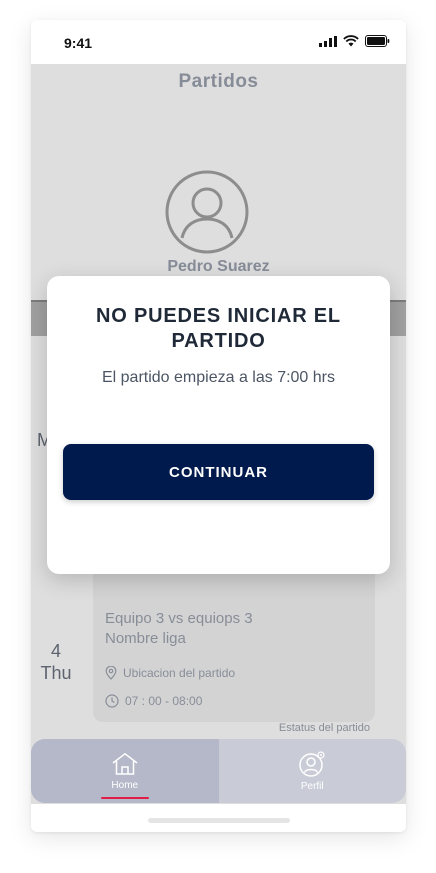 Image resolution: width=436 pixels, height=873 pixels. Describe the element at coordinates (218, 377) in the screenshot. I see `modal-message: El partido empieza a las 7:00 hrs` at that location.